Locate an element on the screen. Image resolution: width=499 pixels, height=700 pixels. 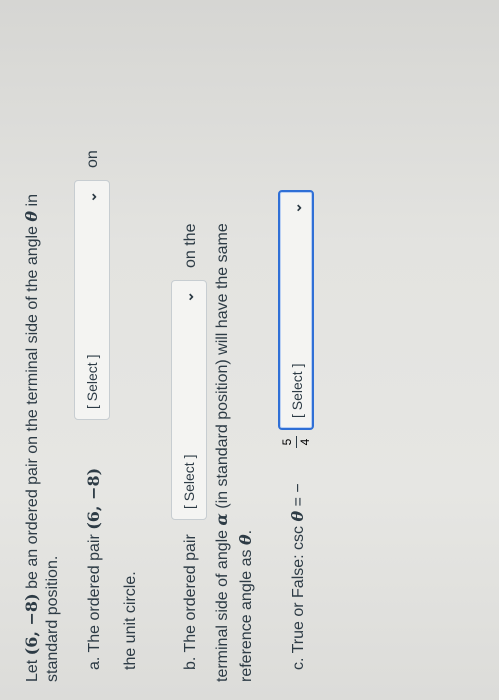
part-c-theta: θ is located at coordinates (297, 516).